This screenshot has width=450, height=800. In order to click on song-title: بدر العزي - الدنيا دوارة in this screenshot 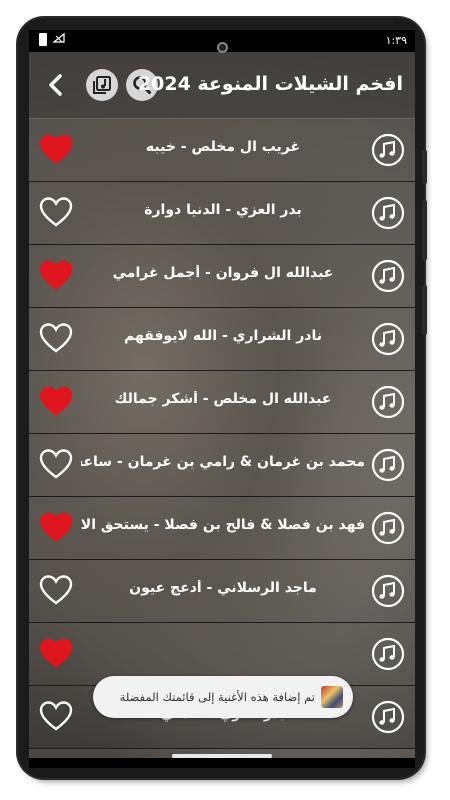, I will do `click(223, 210)`.